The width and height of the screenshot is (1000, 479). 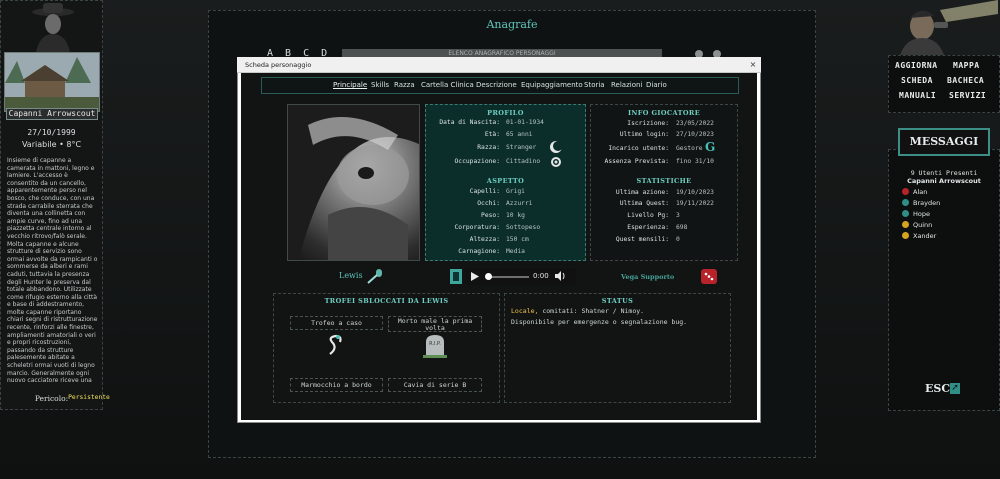 What do you see at coordinates (560, 276) in the screenshot?
I see `volume-icon` at bounding box center [560, 276].